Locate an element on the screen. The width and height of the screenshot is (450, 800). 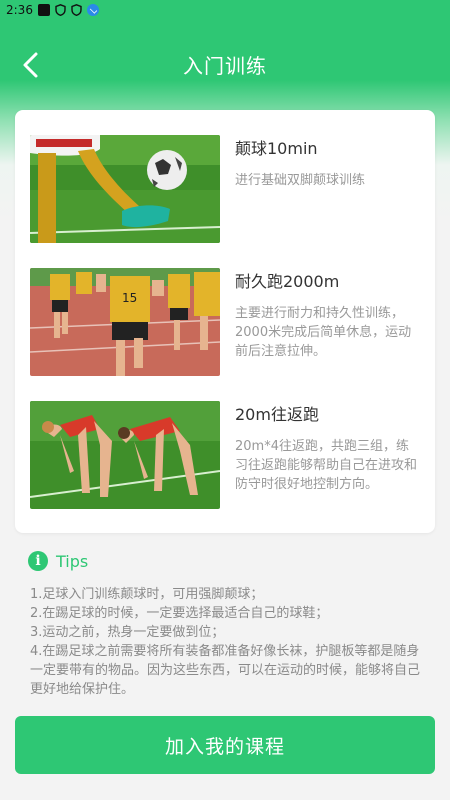
shield-outline-icon is located at coordinates (76, 10).